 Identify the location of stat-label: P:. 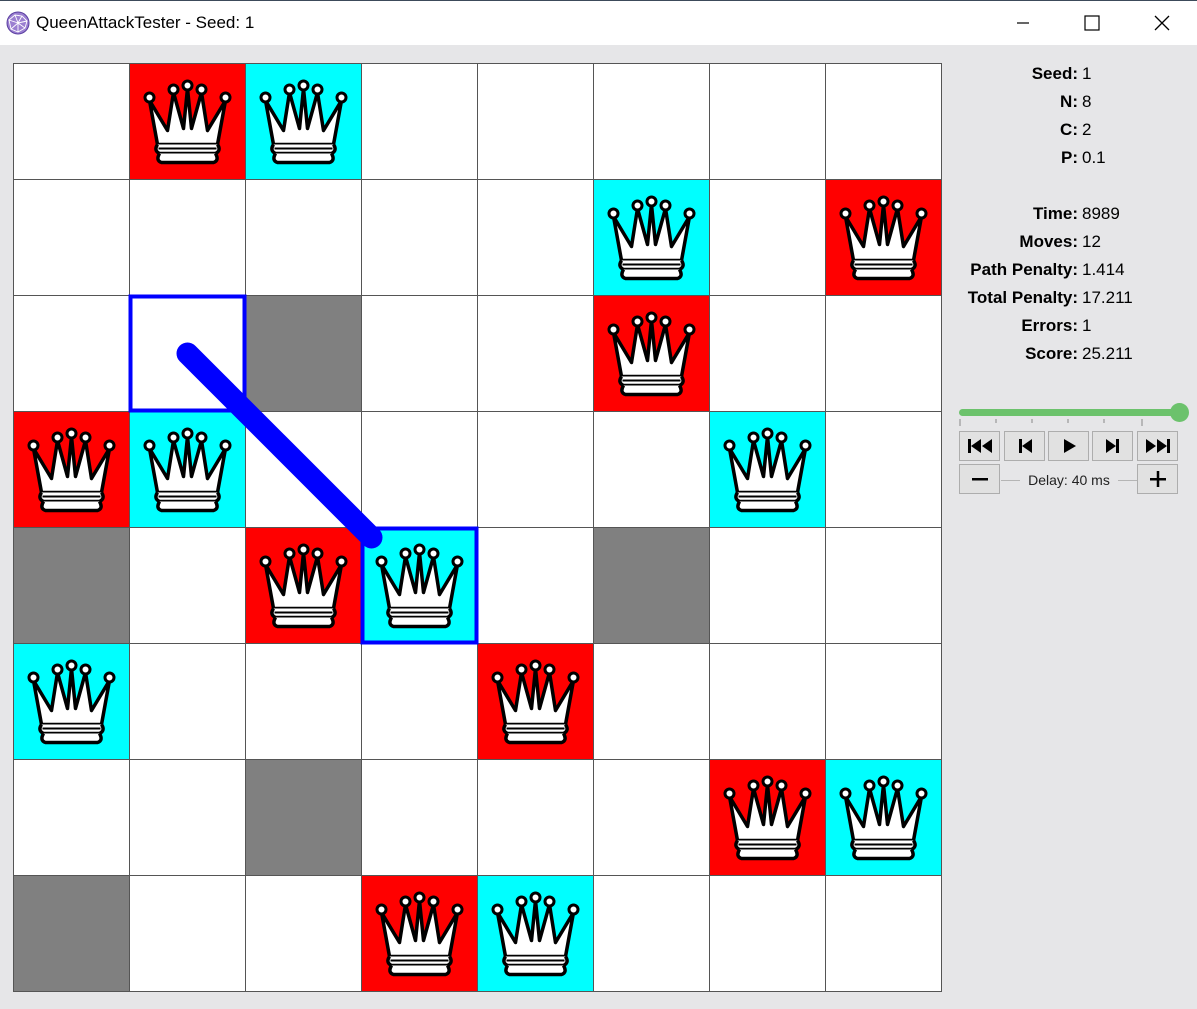
(1069, 157).